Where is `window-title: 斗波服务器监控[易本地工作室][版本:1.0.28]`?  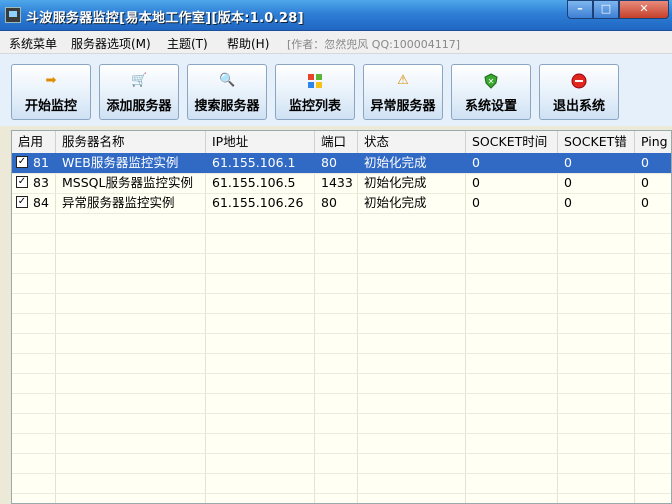 window-title: 斗波服务器监控[易本地工作室][版本:1.0.28] is located at coordinates (165, 18).